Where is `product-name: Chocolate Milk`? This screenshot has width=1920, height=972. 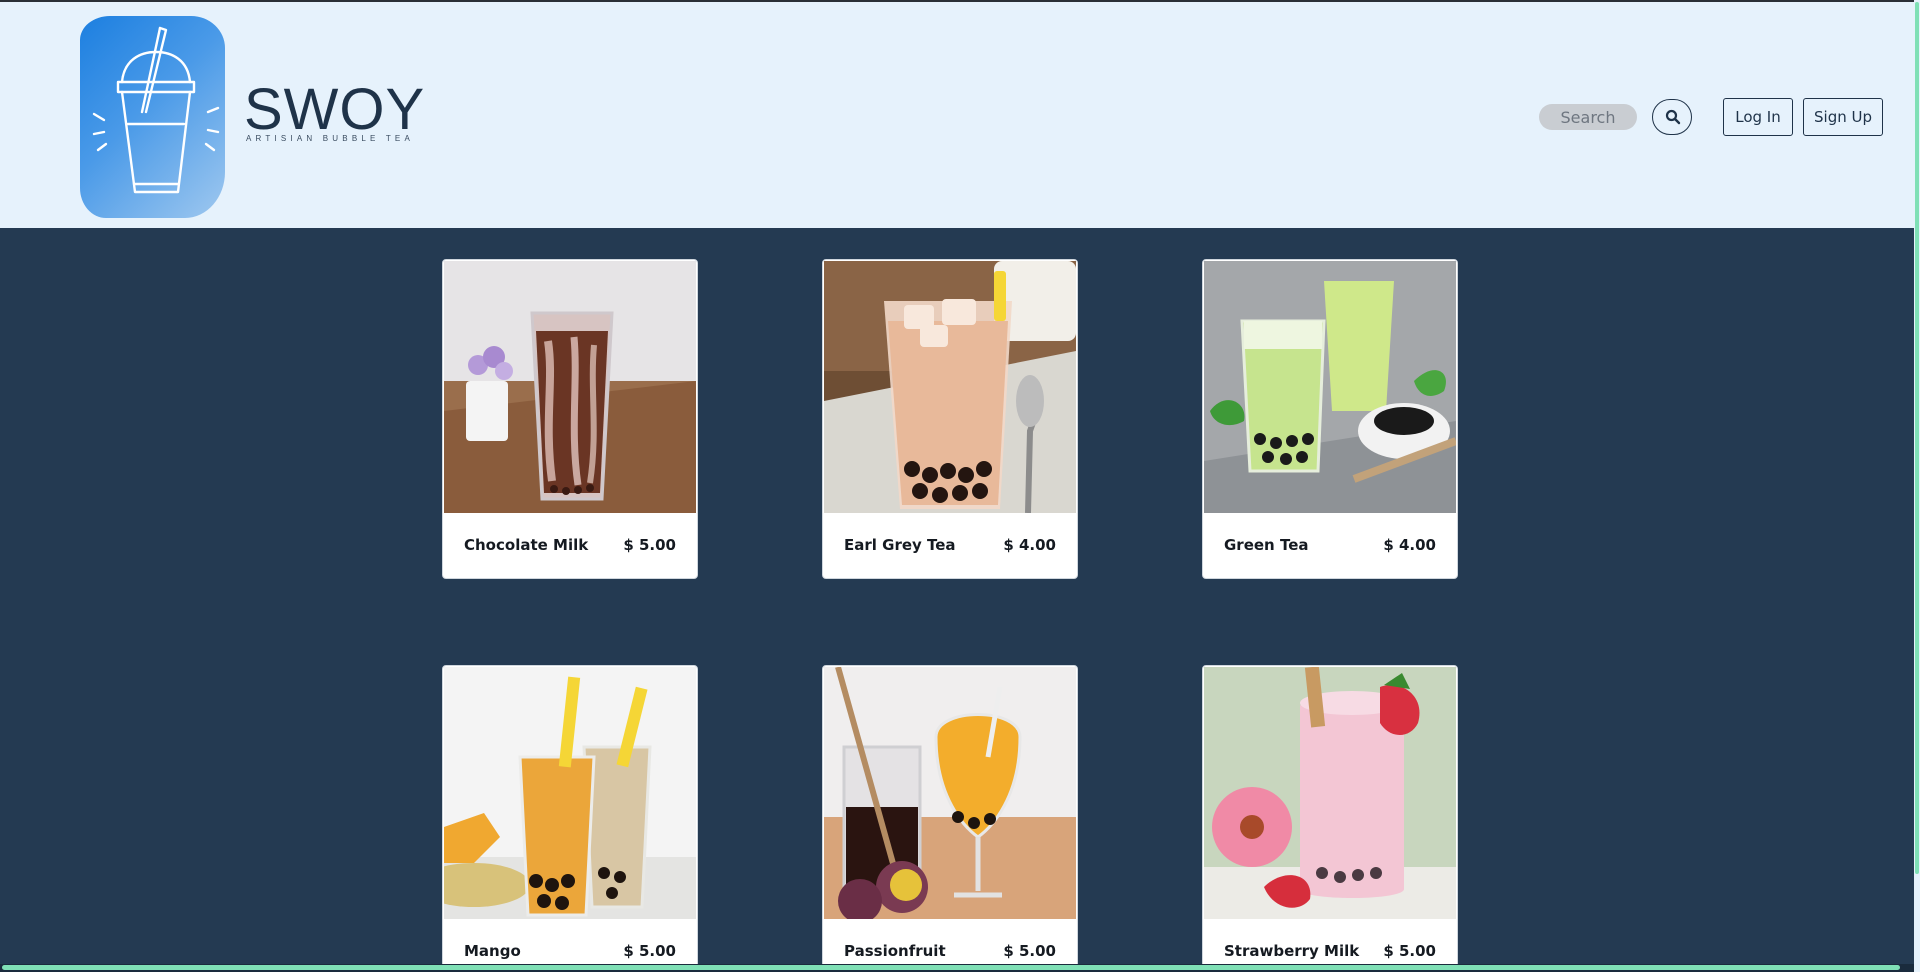
product-name: Chocolate Milk is located at coordinates (526, 545).